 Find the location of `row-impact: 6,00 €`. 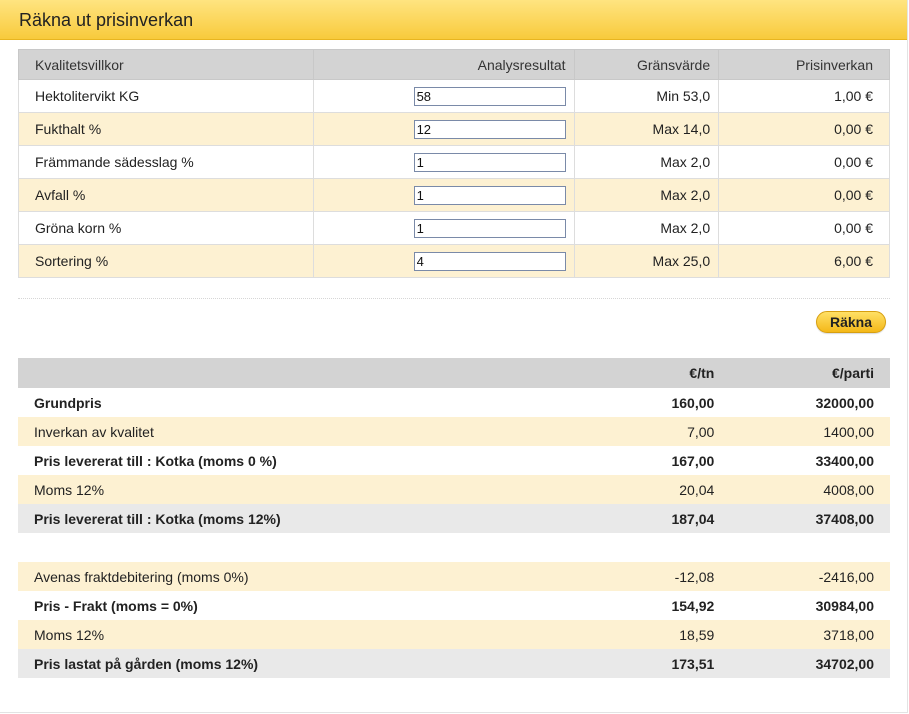

row-impact: 6,00 € is located at coordinates (804, 261).